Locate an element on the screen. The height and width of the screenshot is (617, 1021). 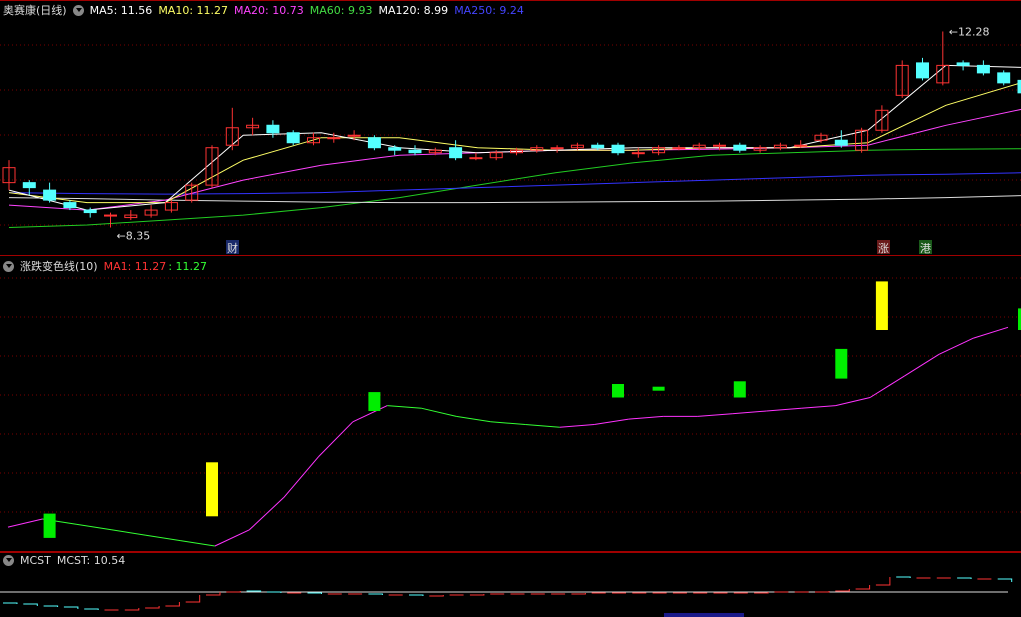
ma-legend-item: MA5: 11.56 is located at coordinates (121, 10).